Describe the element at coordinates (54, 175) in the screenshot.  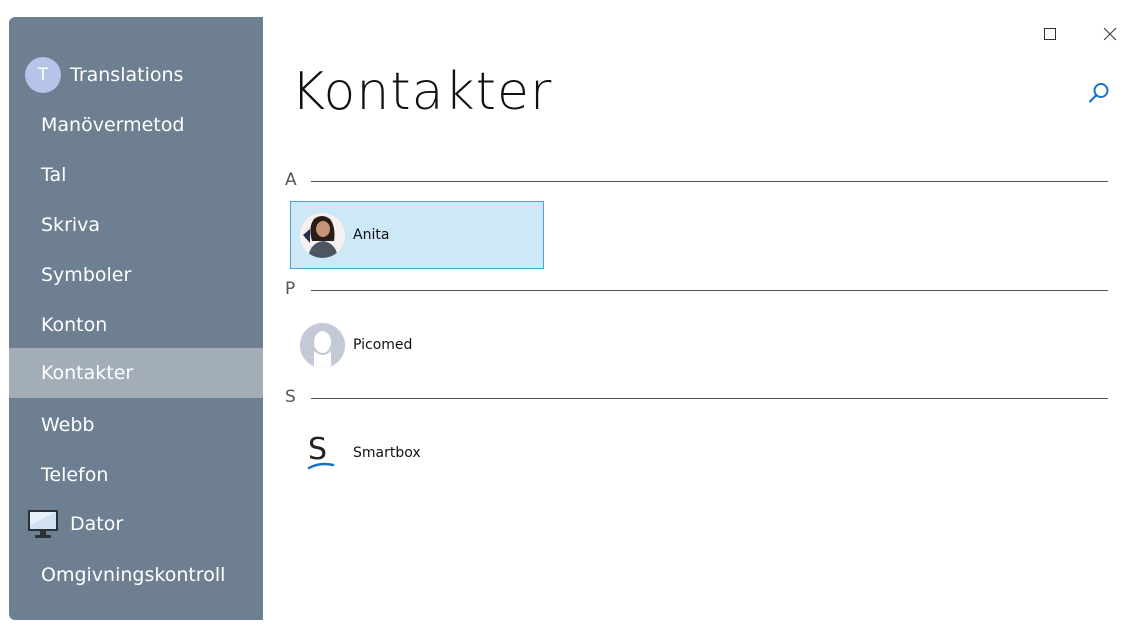
I see `sidebar-item-label: Tal` at that location.